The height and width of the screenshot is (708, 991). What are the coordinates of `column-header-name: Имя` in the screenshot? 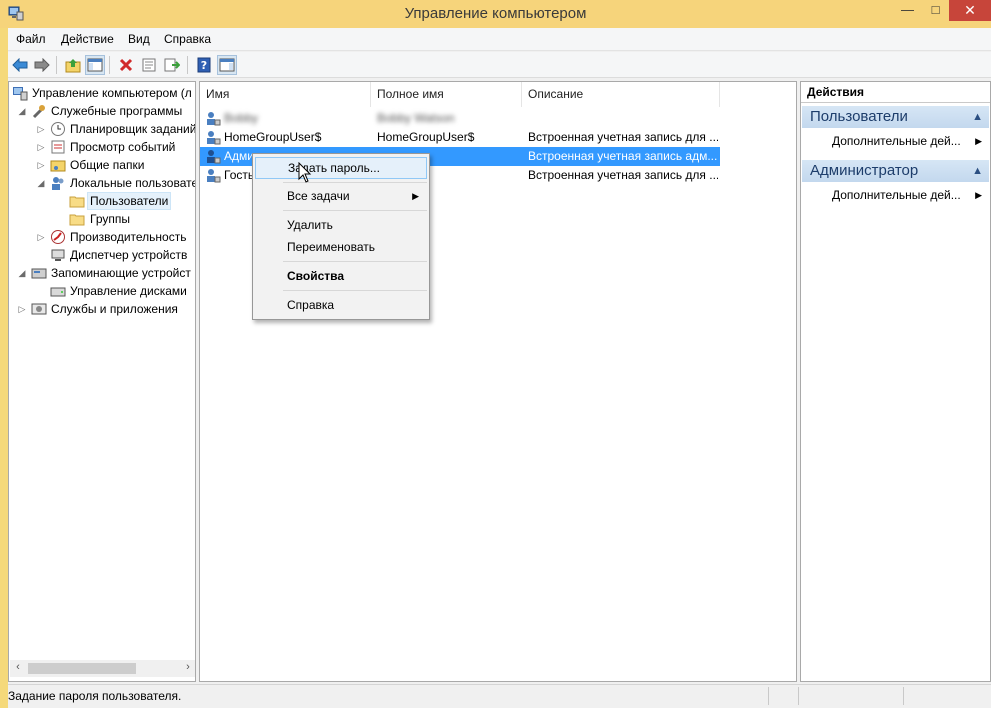 It's located at (285, 94).